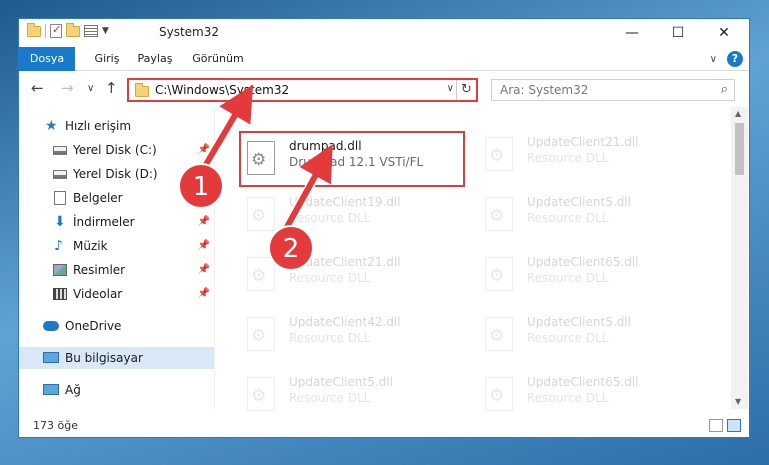 Image resolution: width=769 pixels, height=465 pixels. What do you see at coordinates (544, 90) in the screenshot?
I see `search-input: Ara: System32` at bounding box center [544, 90].